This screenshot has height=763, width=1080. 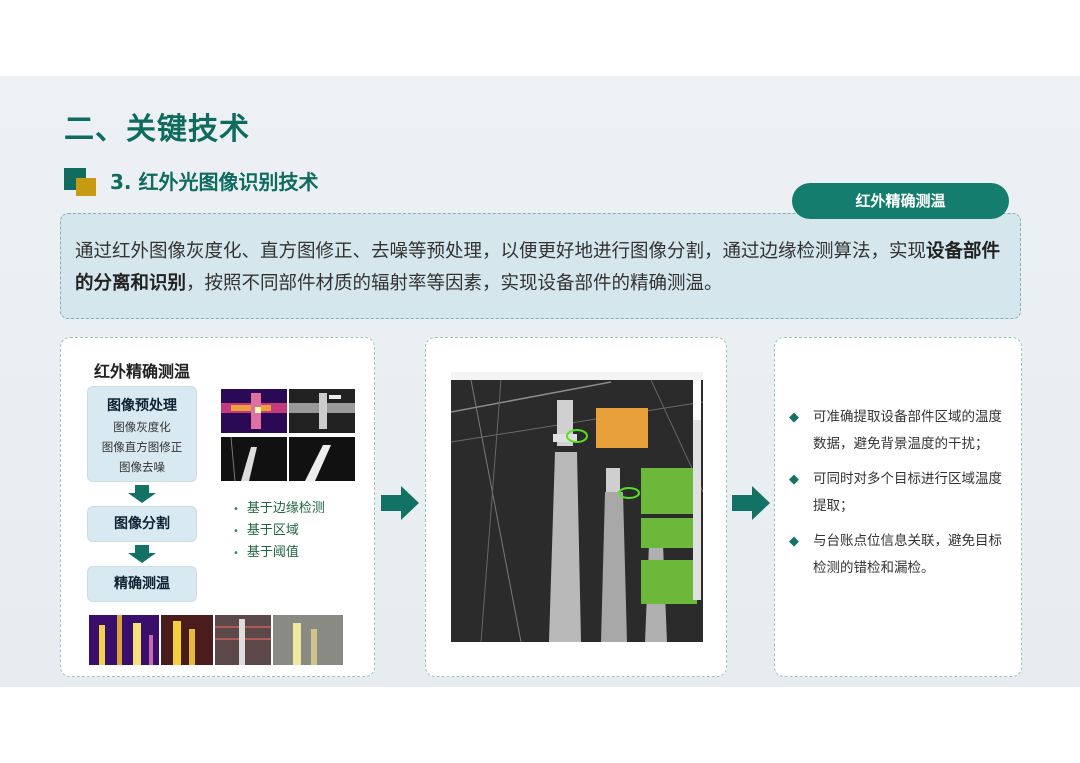 I want to click on method-item: • 基于区域, so click(x=266, y=530).